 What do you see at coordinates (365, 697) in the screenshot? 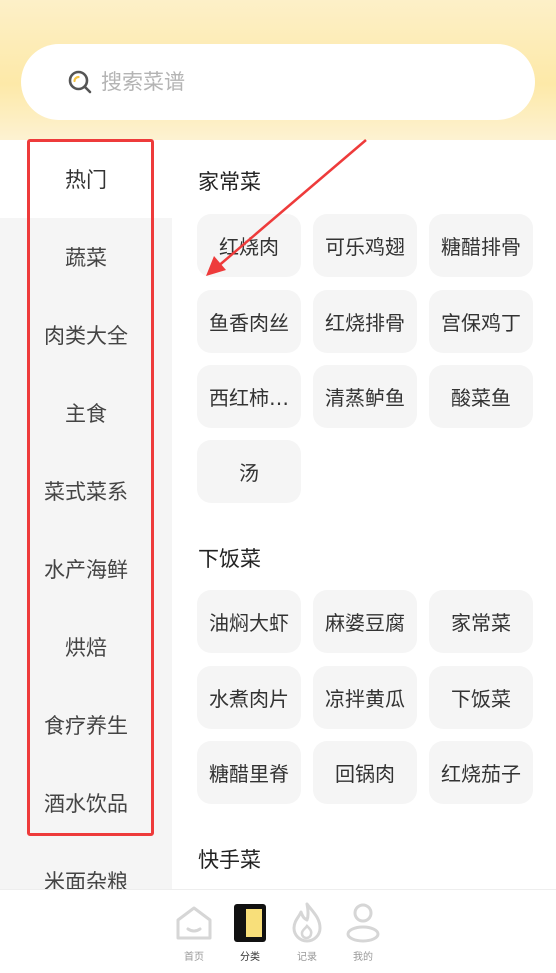
I see `recipe-chip: 凉拌黄瓜` at bounding box center [365, 697].